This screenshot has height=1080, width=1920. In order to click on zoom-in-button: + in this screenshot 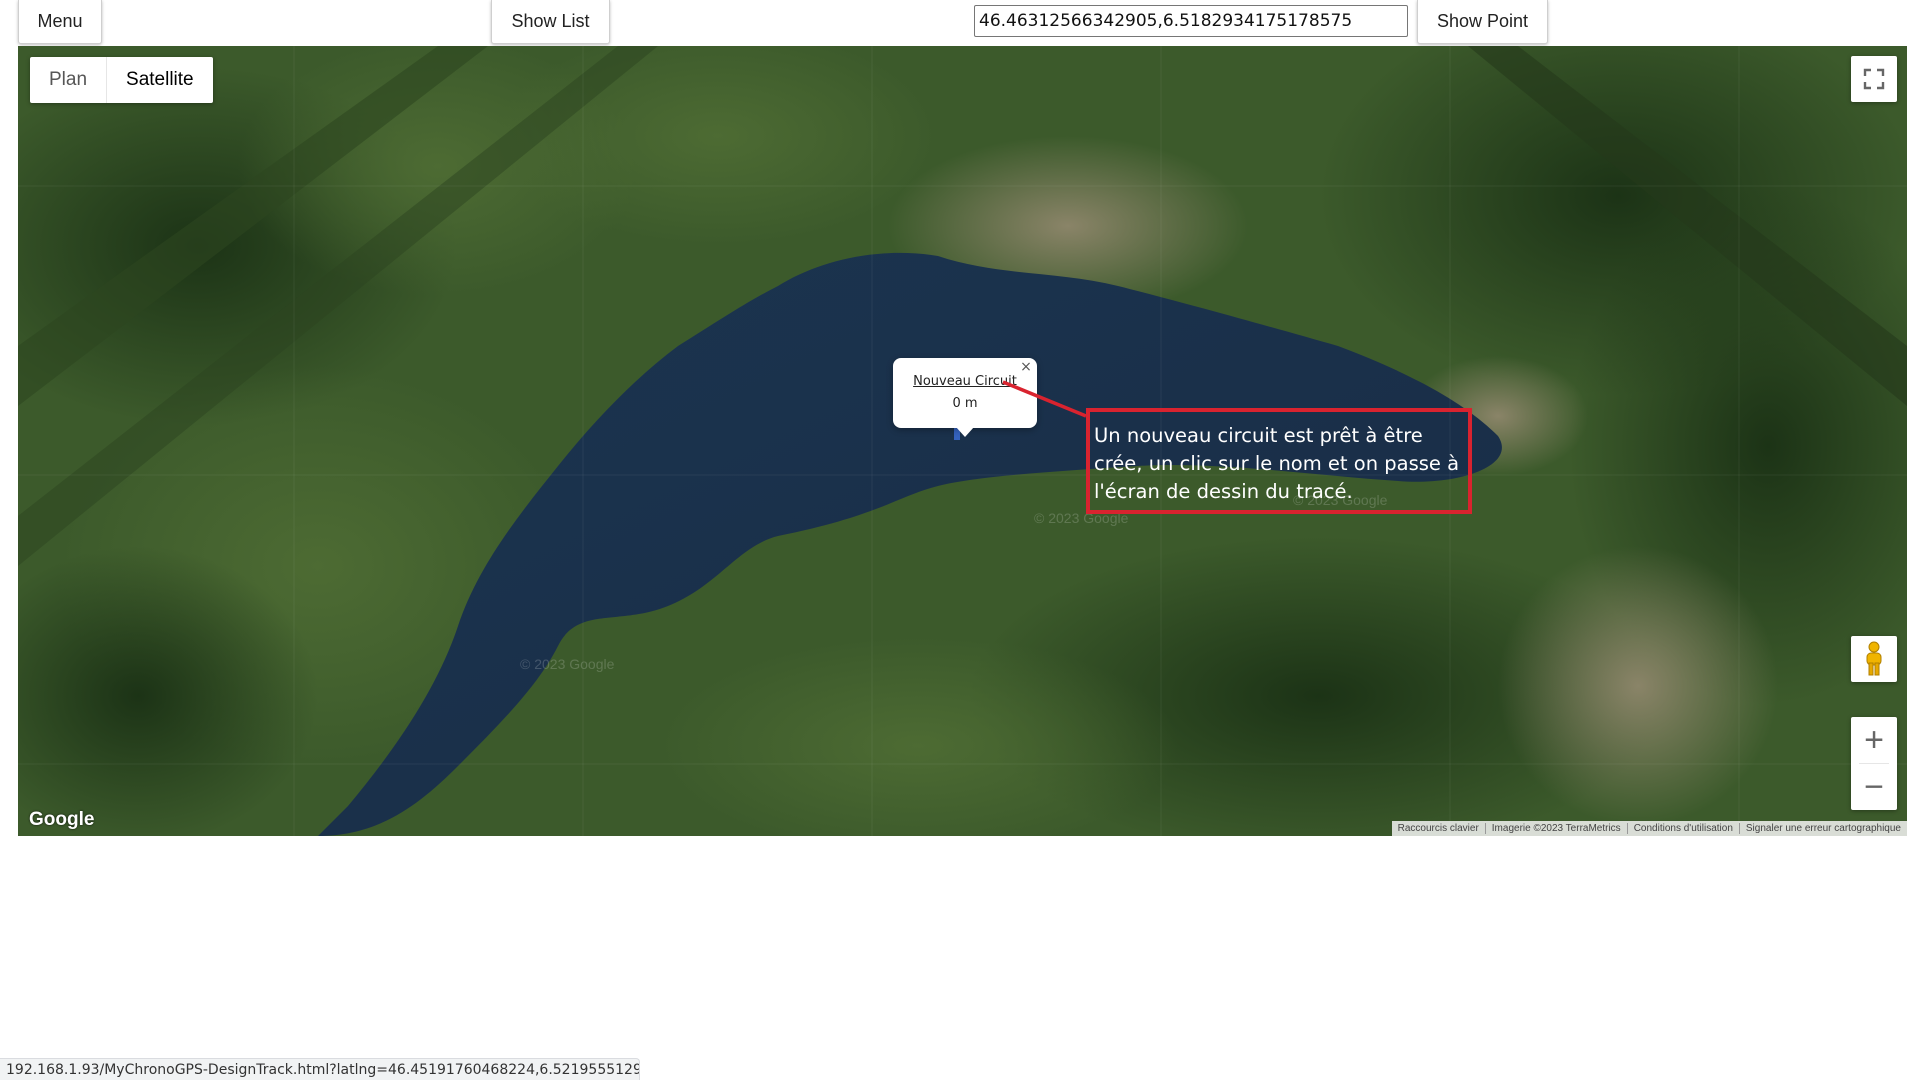, I will do `click(1874, 740)`.